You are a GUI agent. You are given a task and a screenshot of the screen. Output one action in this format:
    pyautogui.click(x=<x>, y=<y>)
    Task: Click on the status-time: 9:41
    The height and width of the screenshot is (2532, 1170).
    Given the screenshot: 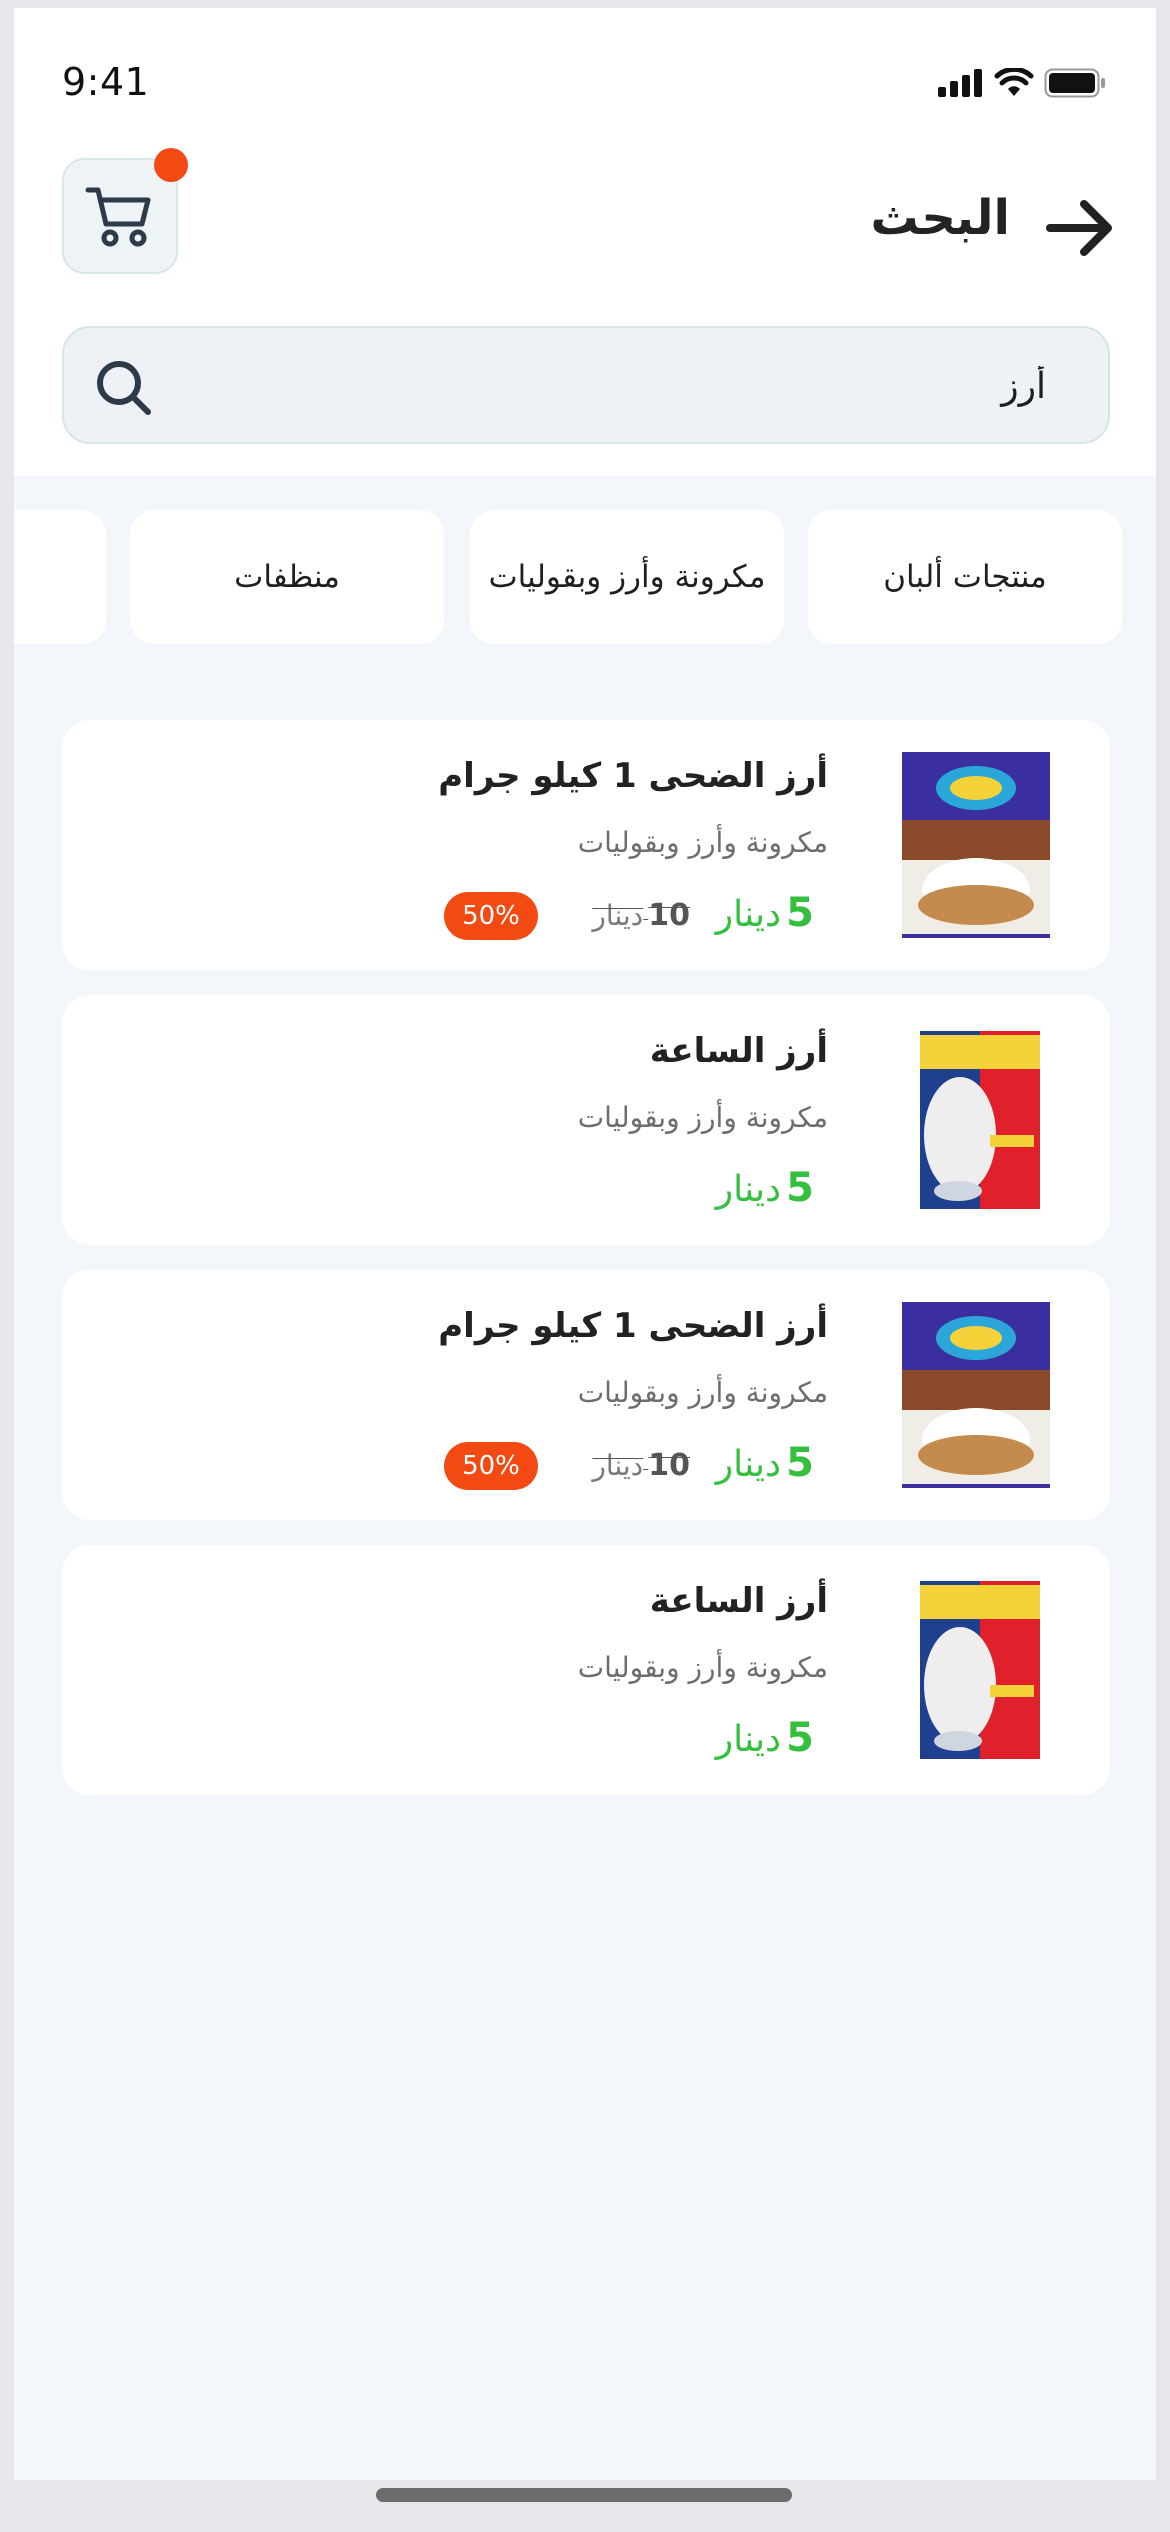 What is the action you would take?
    pyautogui.click(x=106, y=82)
    